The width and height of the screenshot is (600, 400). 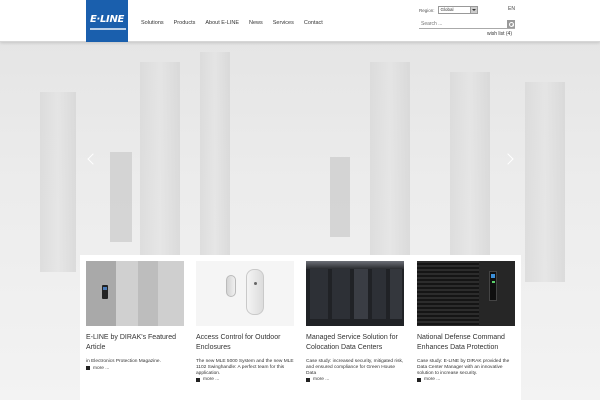 What do you see at coordinates (448, 293) in the screenshot?
I see `rack-slats` at bounding box center [448, 293].